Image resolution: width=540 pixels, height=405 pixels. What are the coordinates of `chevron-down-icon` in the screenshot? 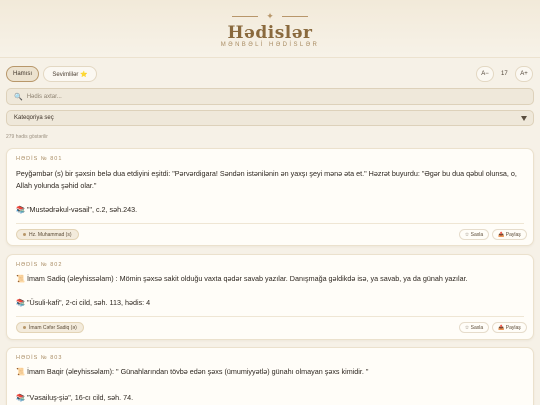 It's located at (524, 118).